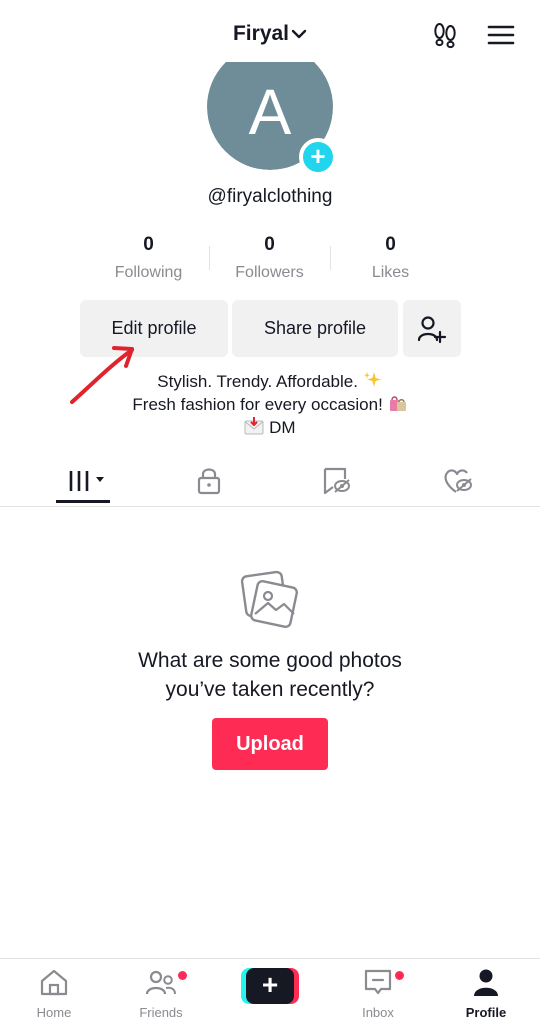 This screenshot has width=540, height=1024. I want to click on inbox-notification-dot, so click(399, 975).